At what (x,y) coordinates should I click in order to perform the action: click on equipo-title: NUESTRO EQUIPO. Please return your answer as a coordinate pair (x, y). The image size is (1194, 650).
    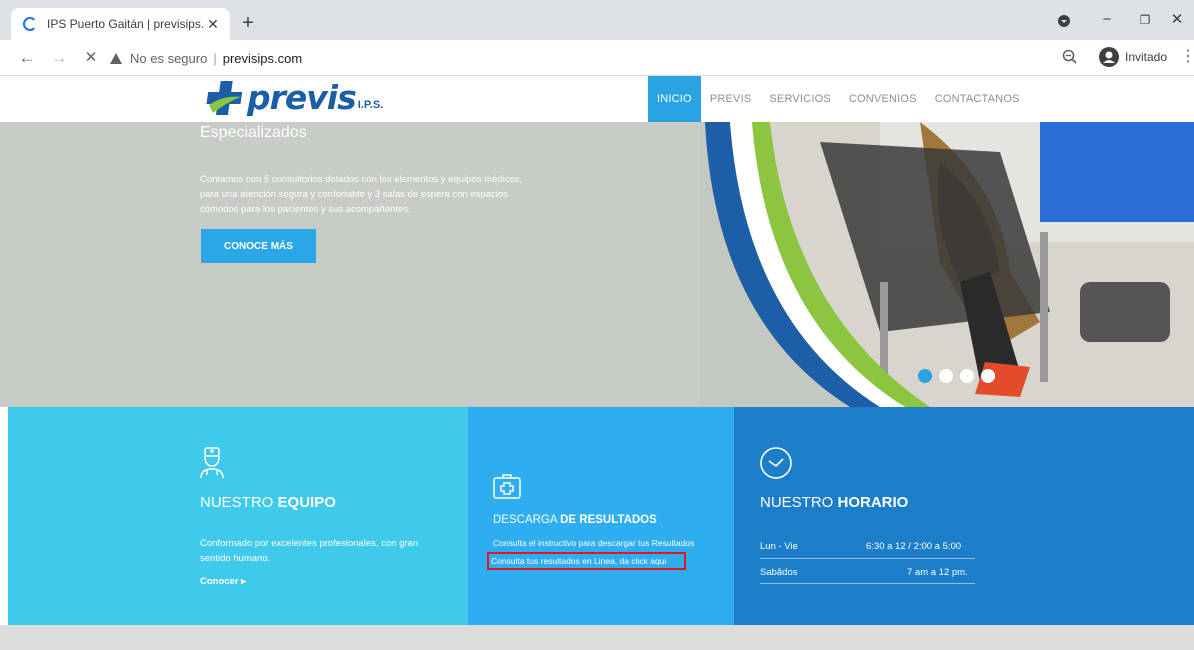
    Looking at the image, I should click on (268, 502).